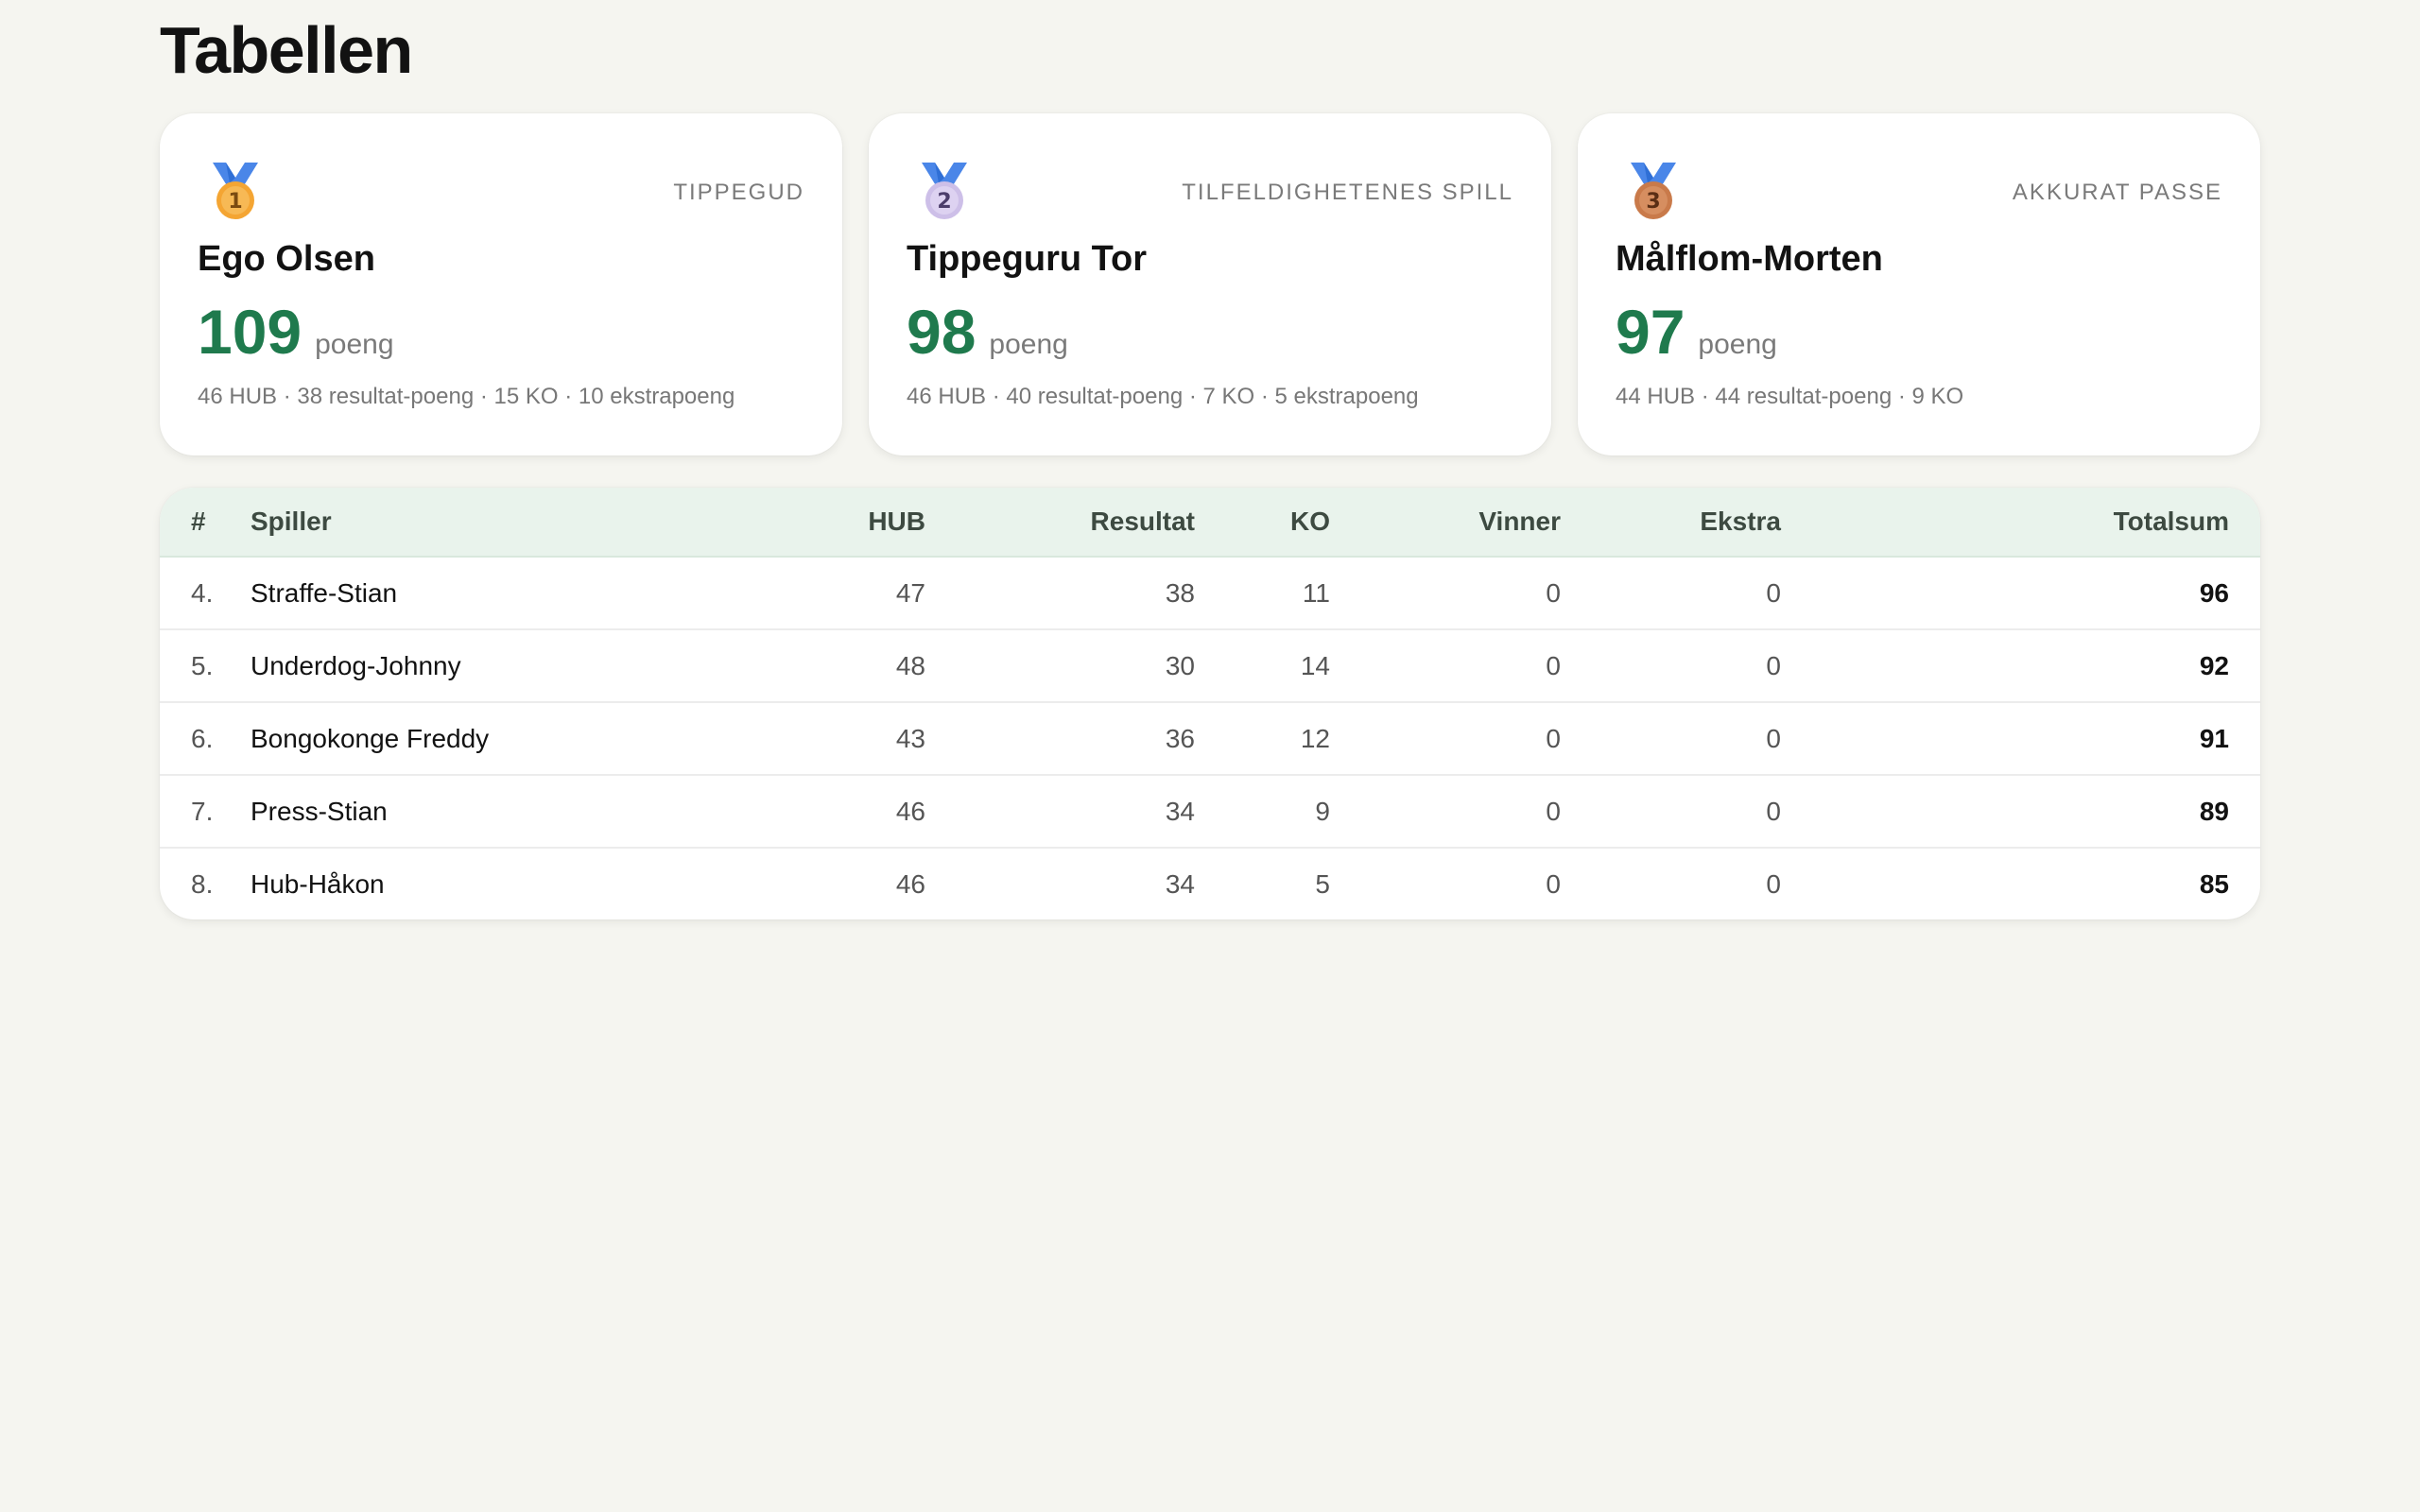 The image size is (2420, 1512). I want to click on cell-rank: 6., so click(205, 738).